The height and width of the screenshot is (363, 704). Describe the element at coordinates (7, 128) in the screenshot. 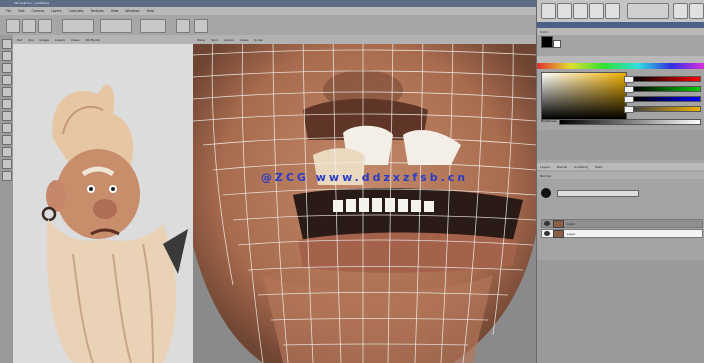

I see `picker-icon` at that location.